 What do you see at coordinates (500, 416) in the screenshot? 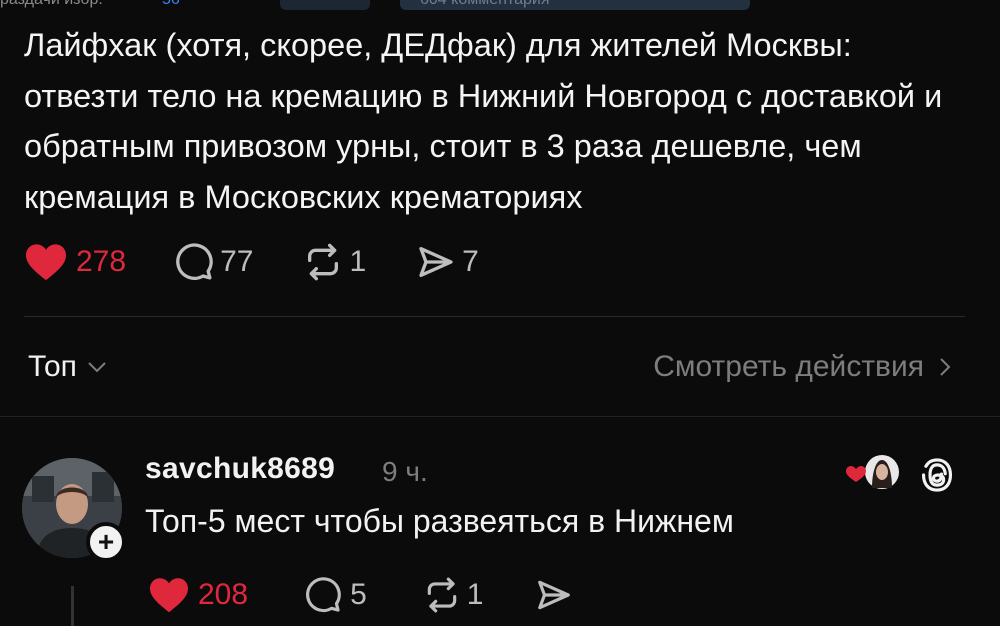
I see `section-divider` at bounding box center [500, 416].